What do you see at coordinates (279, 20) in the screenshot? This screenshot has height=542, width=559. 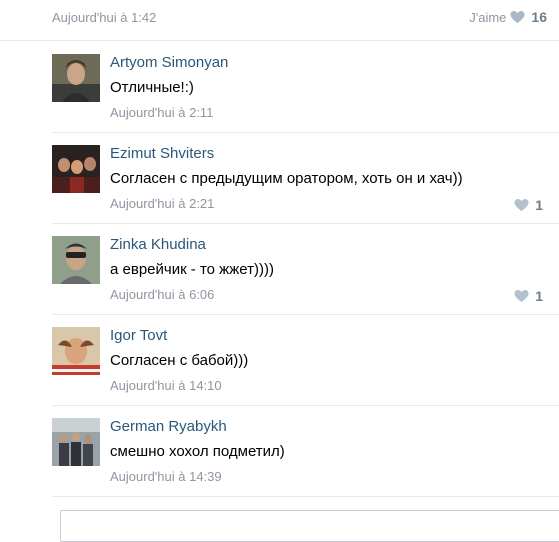 I see `post-footer: Aujourd'hui à 1:42 J'aime 16` at bounding box center [279, 20].